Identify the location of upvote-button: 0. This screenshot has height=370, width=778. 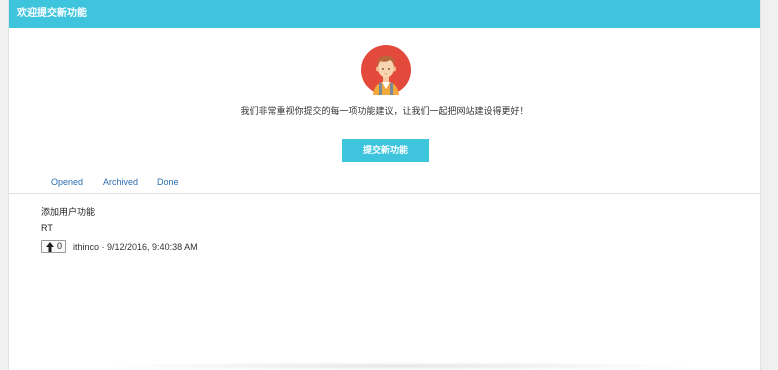
(53, 246).